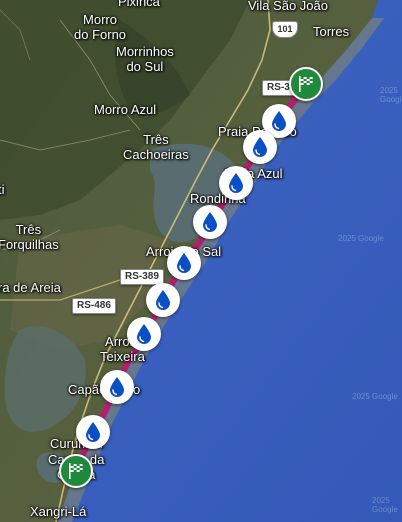 This screenshot has width=402, height=522. I want to click on place-morro-do-forno: Morro do Forno, so click(100, 27).